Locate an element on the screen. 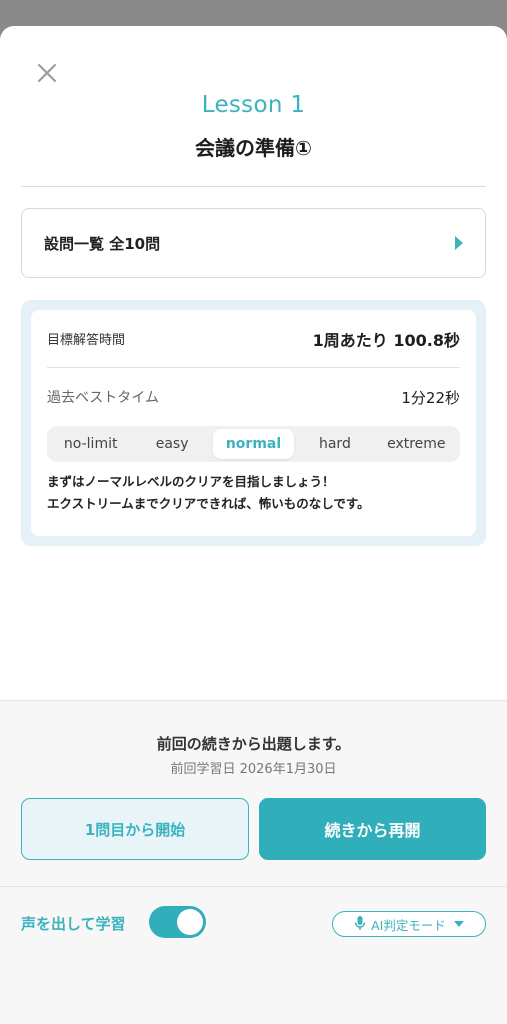 The height and width of the screenshot is (1024, 507). level-normal: normal is located at coordinates (253, 444).